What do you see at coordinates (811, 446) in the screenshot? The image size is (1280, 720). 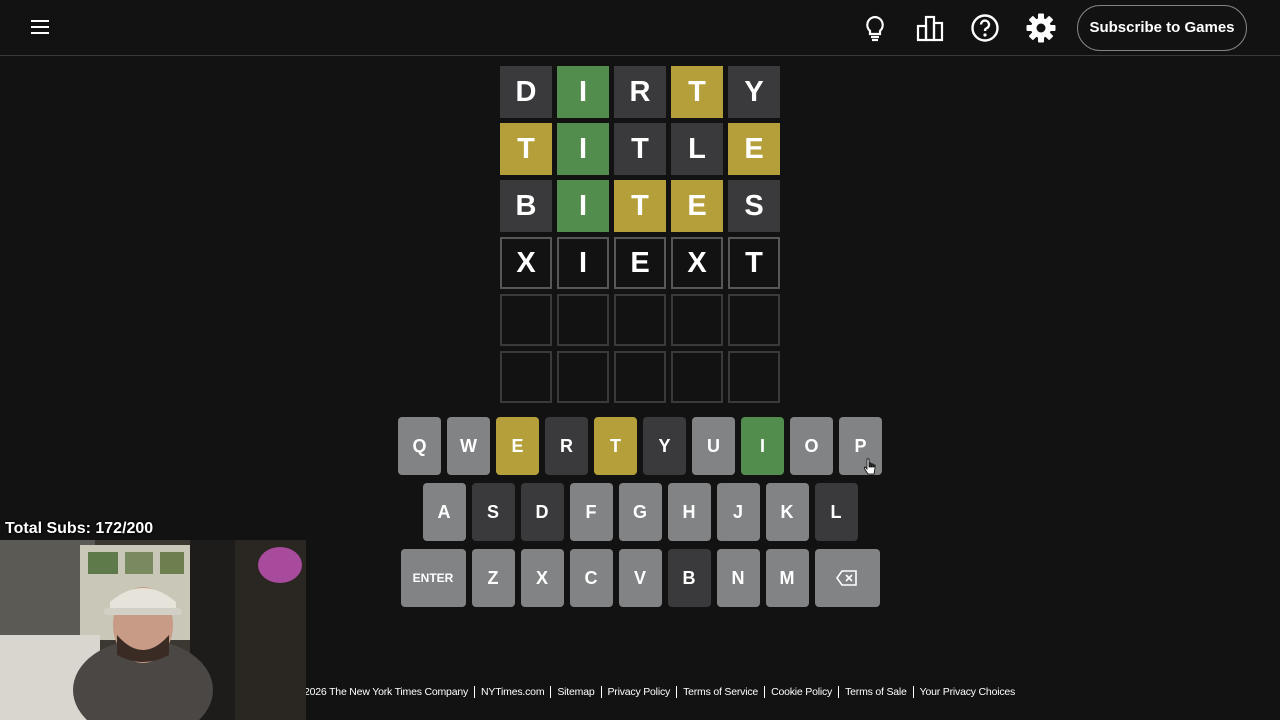 I see `key-o: O` at bounding box center [811, 446].